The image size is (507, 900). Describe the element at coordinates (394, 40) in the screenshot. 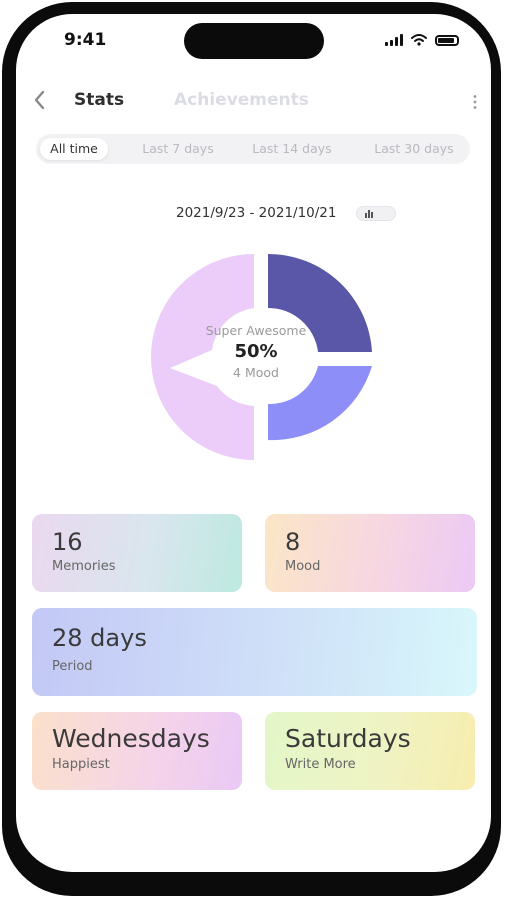

I see `cellular-signal-icon` at that location.